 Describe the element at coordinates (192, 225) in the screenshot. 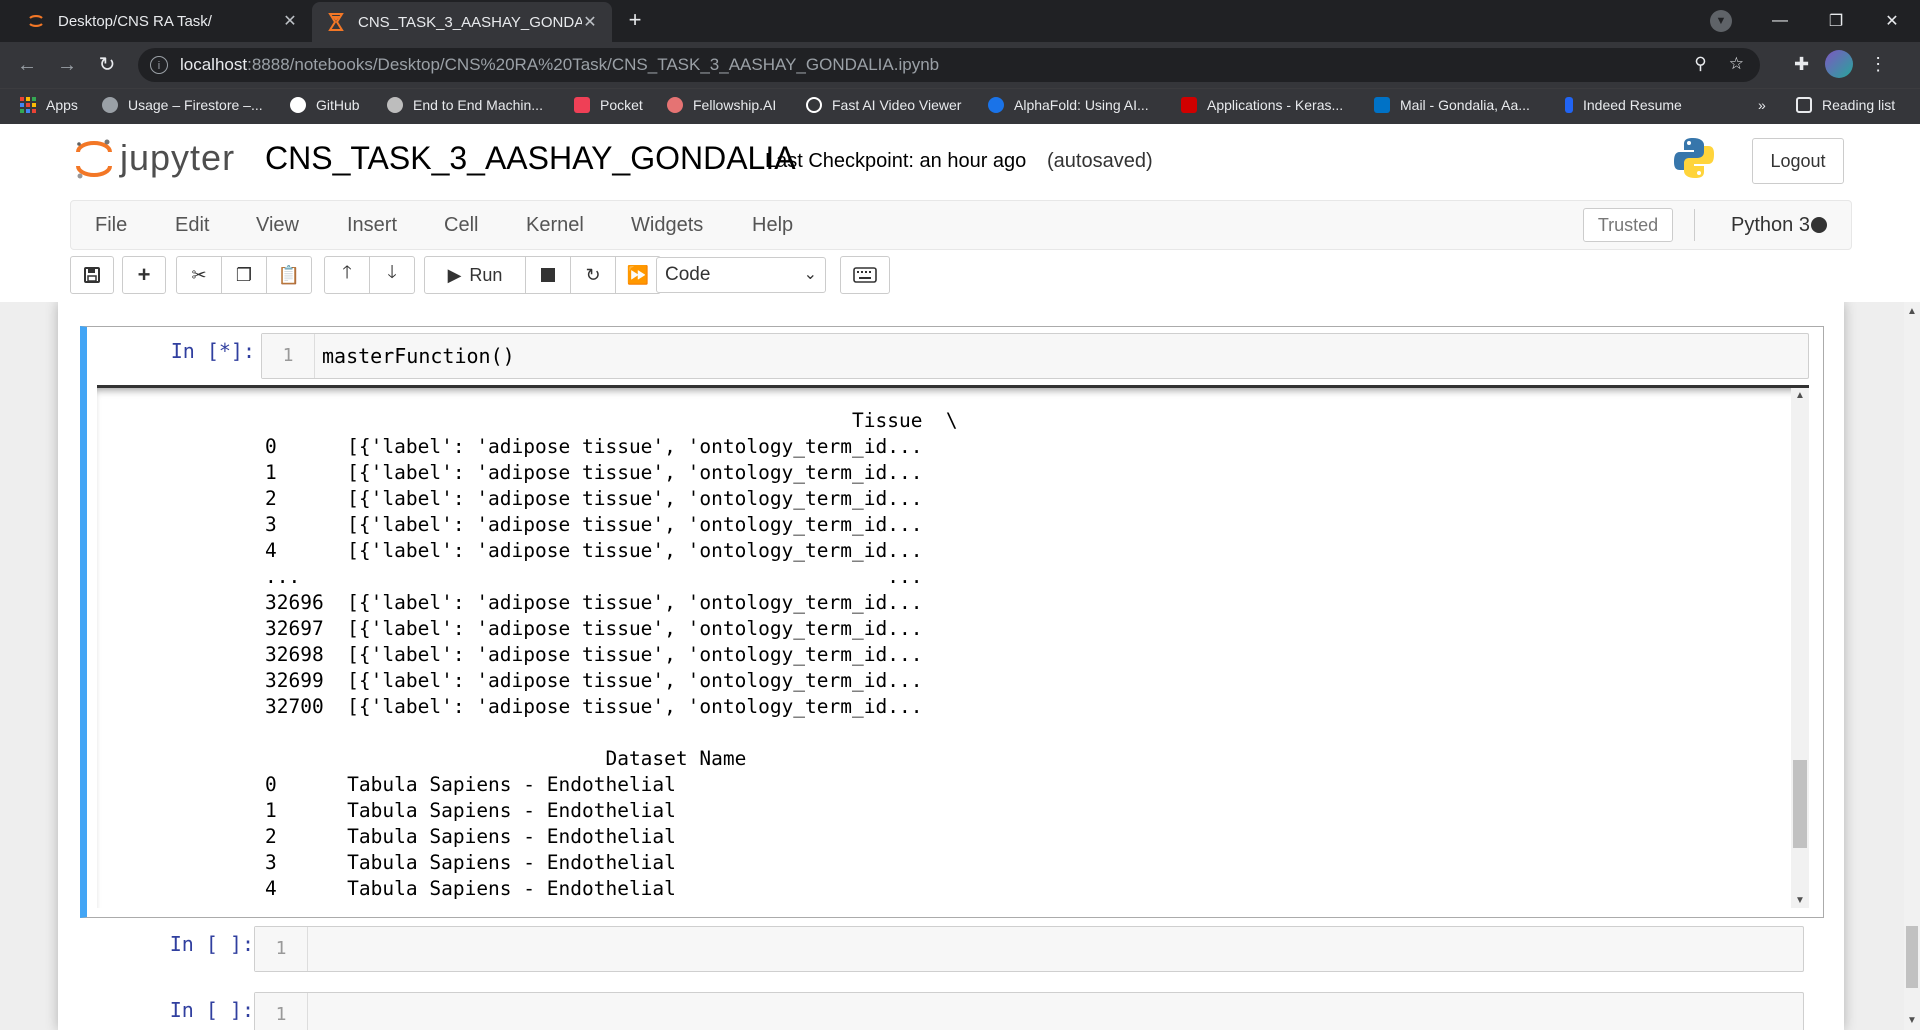

I see `menu-edit: Edit` at that location.